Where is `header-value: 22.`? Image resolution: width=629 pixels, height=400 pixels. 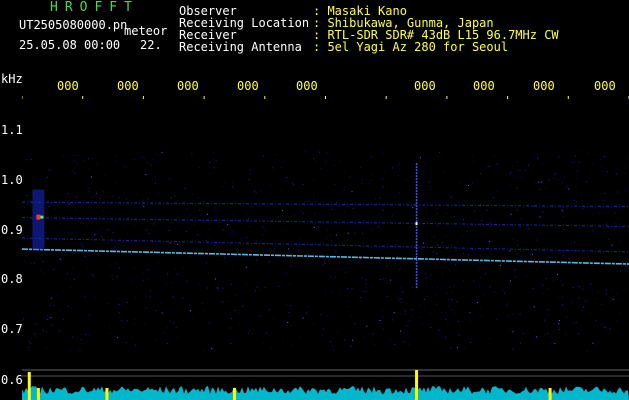
header-value: 22. is located at coordinates (151, 45).